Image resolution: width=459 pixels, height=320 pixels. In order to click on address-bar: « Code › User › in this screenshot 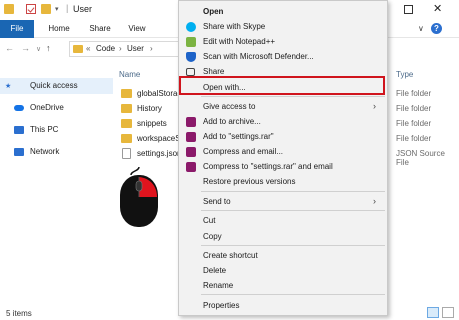, I will do `click(125, 49)`.